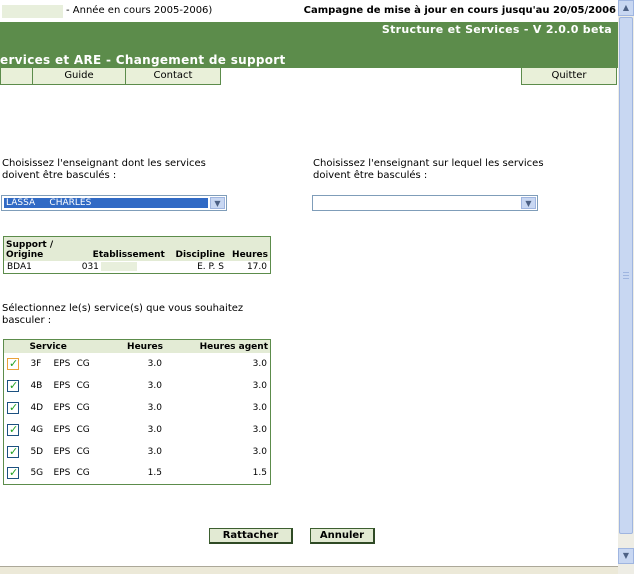 The height and width of the screenshot is (574, 634). I want to click on table-row: 5D EPS CG 3.0 3.0, so click(137, 452).